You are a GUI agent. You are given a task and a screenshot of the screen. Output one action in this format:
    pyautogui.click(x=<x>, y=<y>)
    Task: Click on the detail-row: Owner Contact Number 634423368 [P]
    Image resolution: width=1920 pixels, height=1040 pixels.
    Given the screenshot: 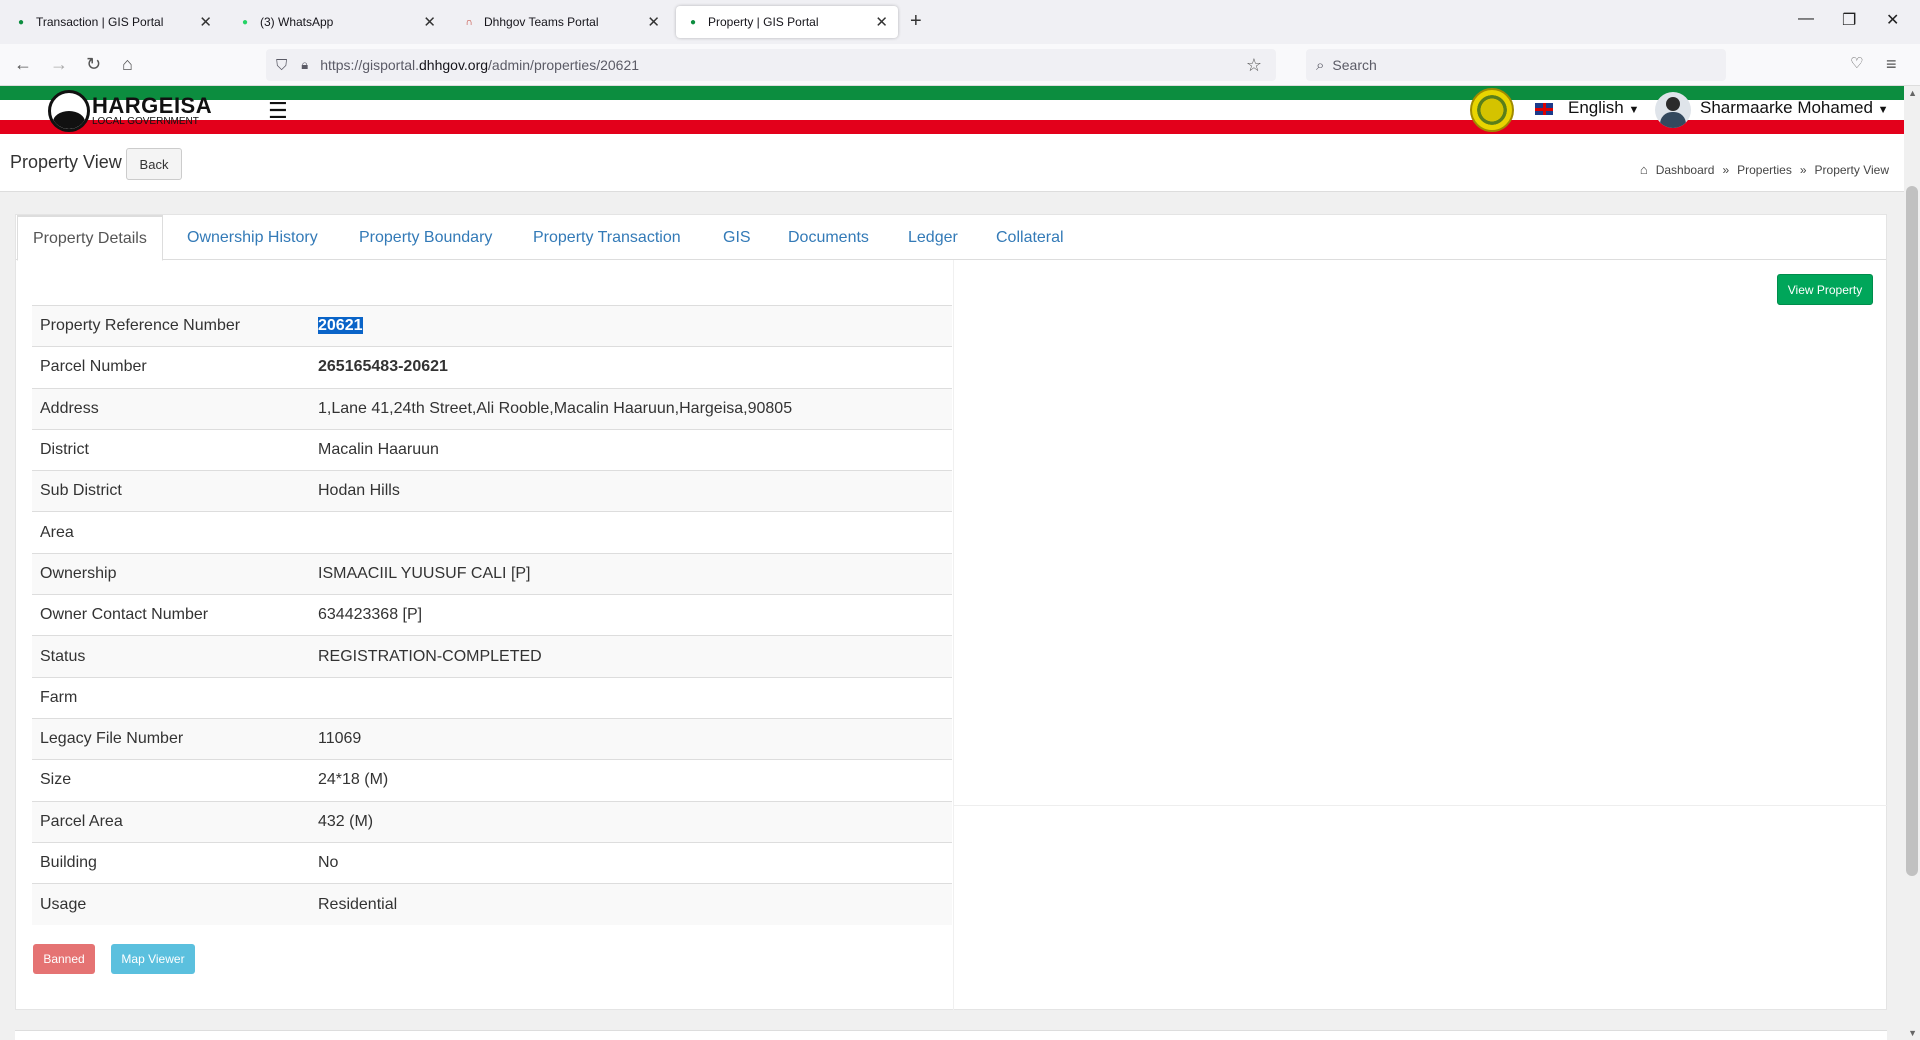 What is the action you would take?
    pyautogui.click(x=492, y=615)
    